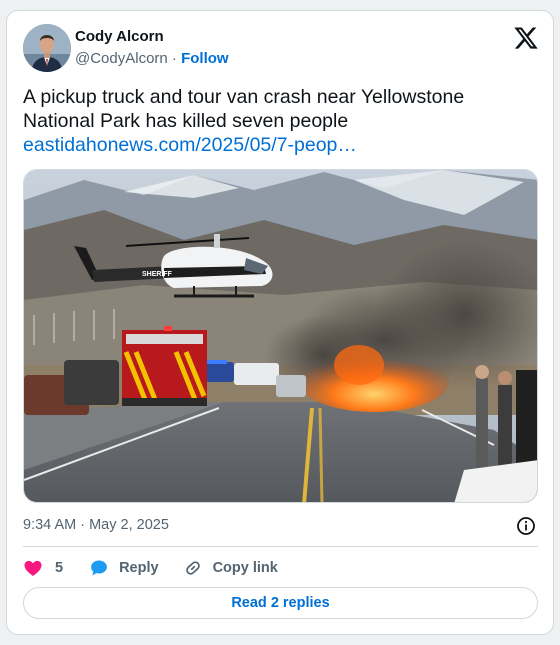 The height and width of the screenshot is (645, 560). Describe the element at coordinates (139, 568) in the screenshot. I see `reply-label: Reply` at that location.